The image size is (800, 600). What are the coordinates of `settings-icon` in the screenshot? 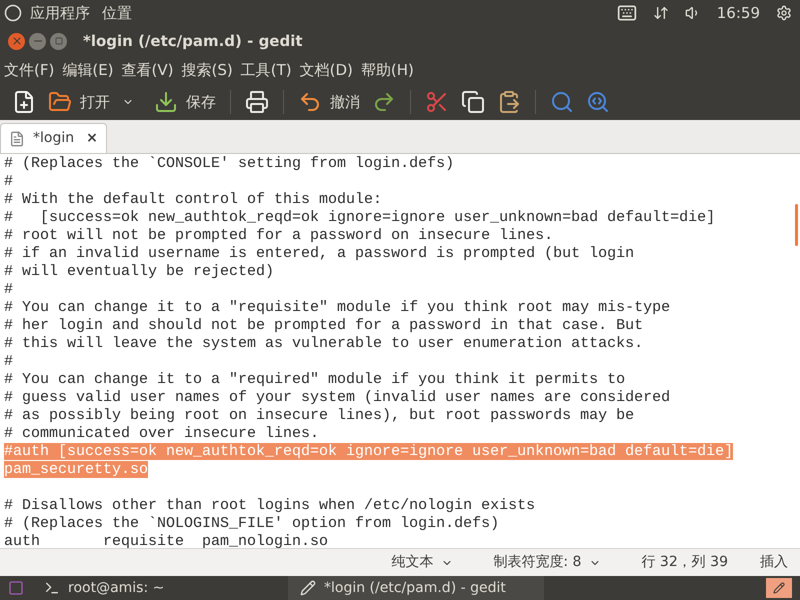 It's located at (784, 13).